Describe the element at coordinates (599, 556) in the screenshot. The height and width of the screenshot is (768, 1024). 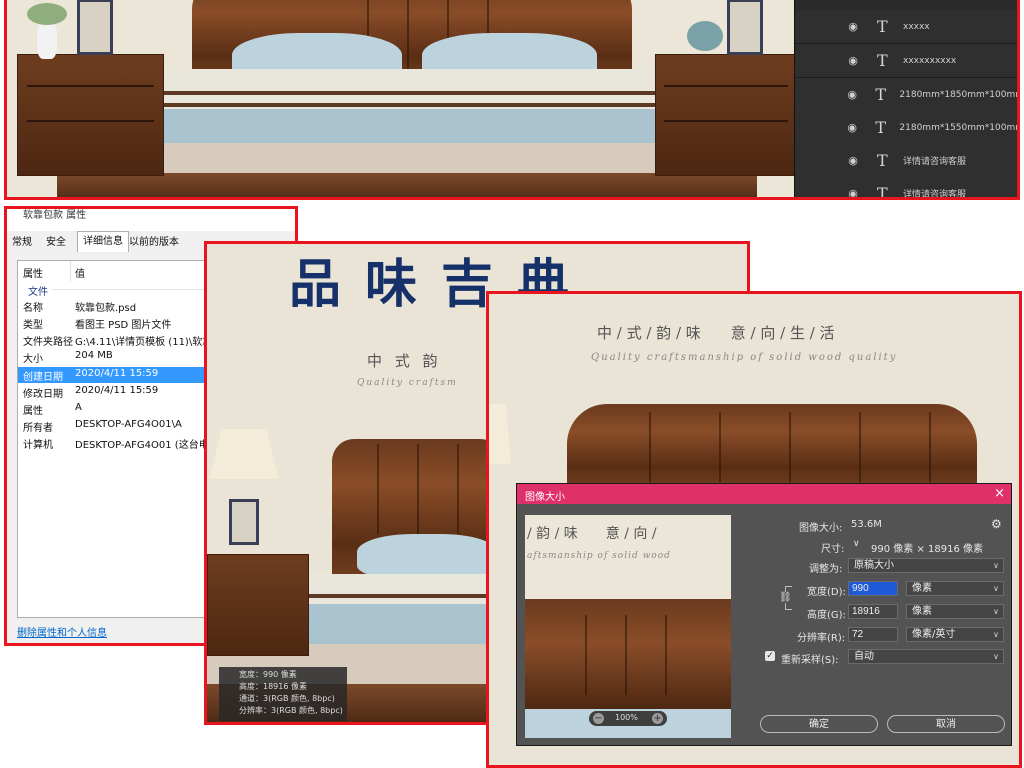
I see `preview-tagline: aftsmanship of solid wood` at that location.